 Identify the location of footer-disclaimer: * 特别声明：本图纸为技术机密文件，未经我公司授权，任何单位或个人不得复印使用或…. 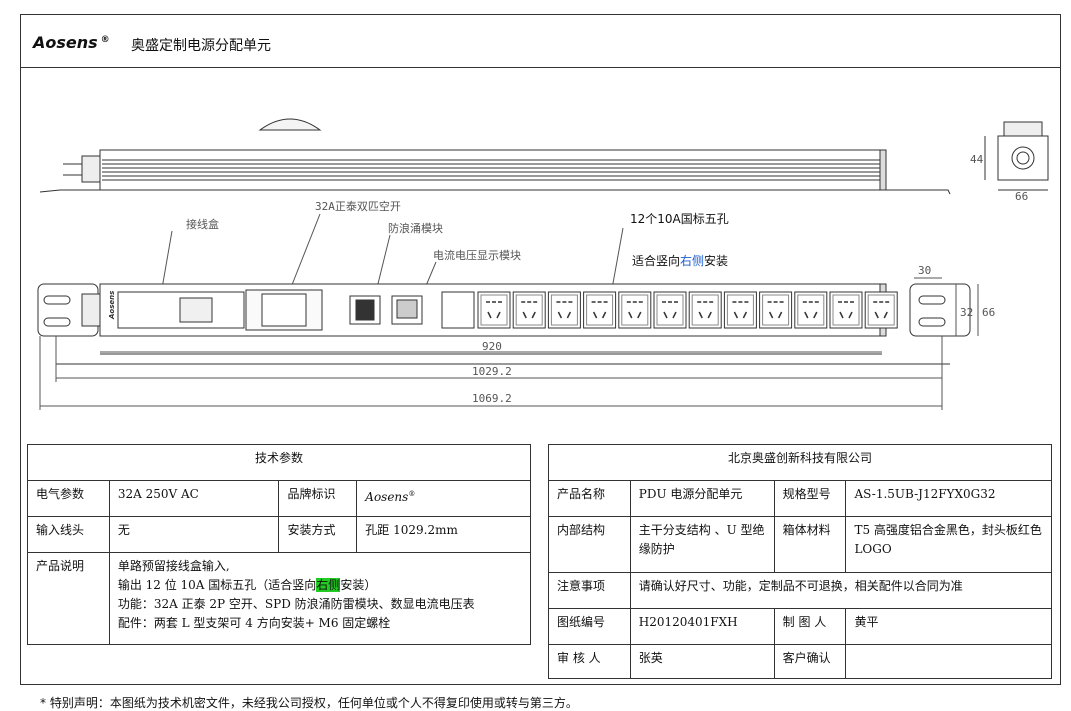
(309, 703).